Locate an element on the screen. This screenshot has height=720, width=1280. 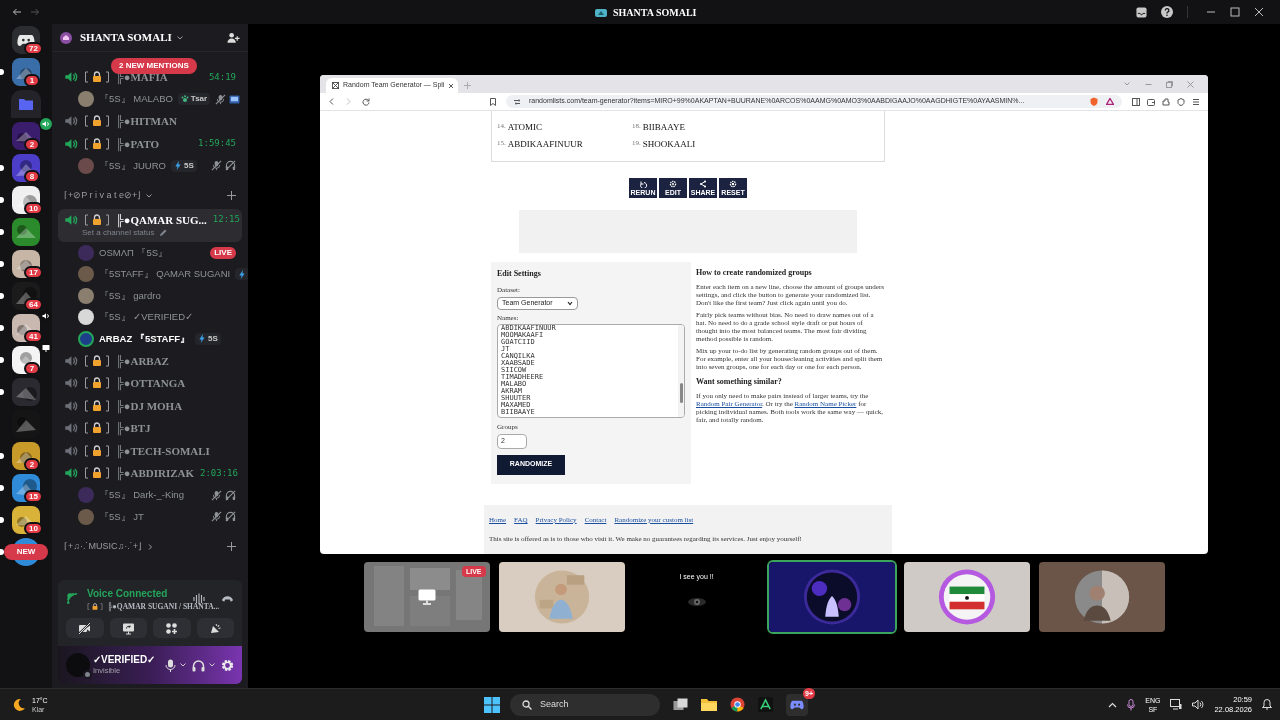
camera-off-button is located at coordinates (85, 628).